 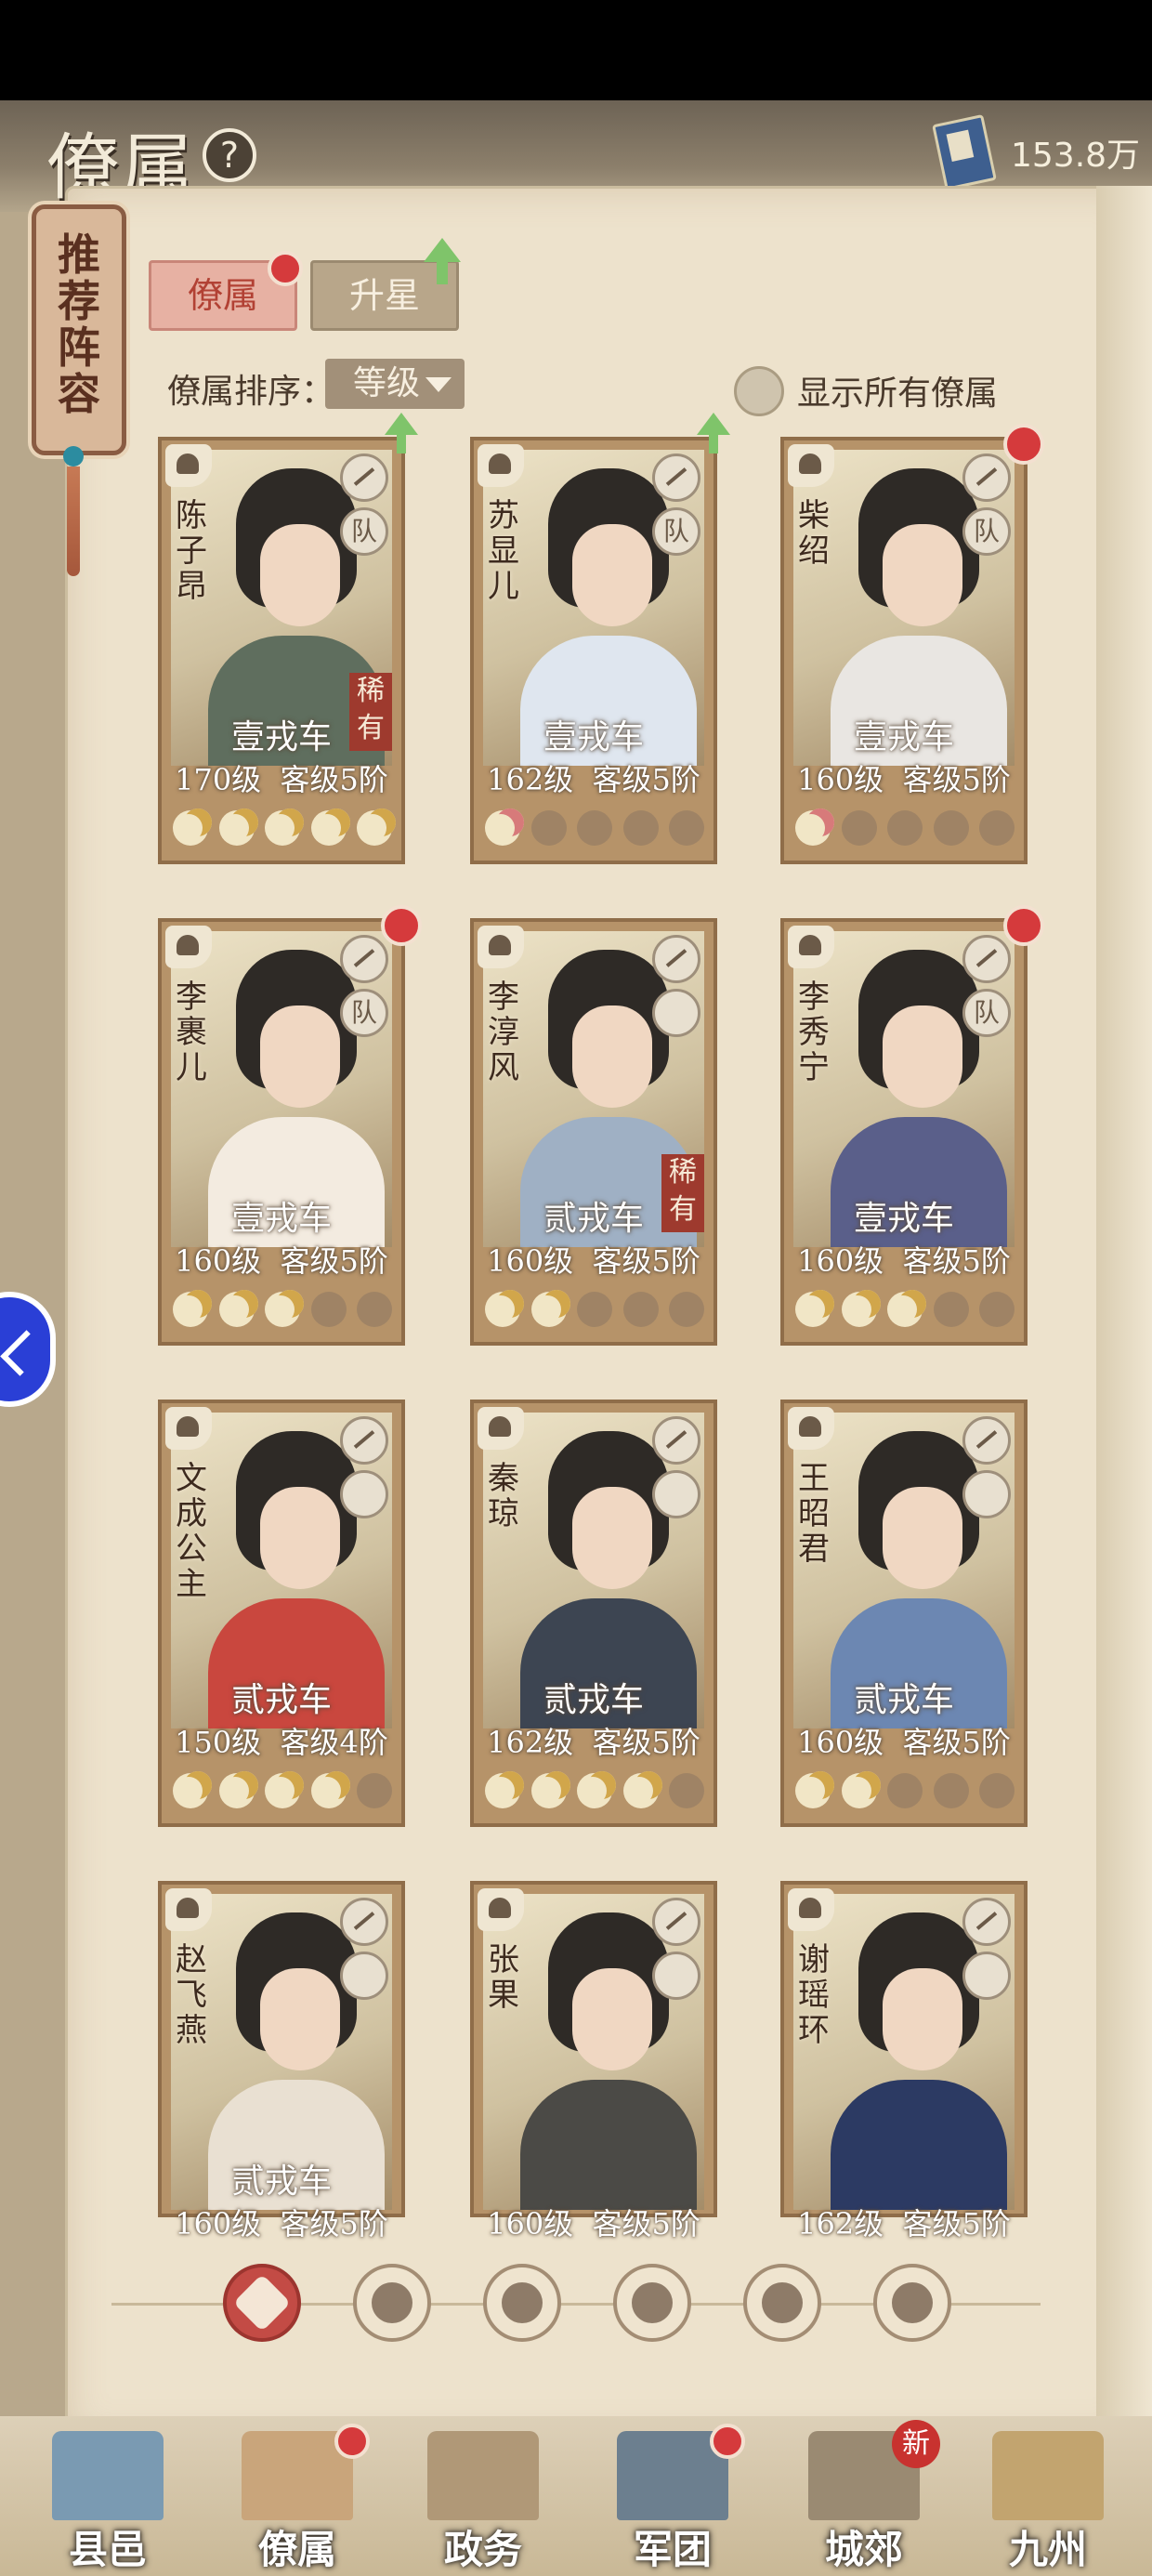 I want to click on subordinate-card: 李秀宁 队壹戎车 160级 客级5阶, so click(x=904, y=1132).